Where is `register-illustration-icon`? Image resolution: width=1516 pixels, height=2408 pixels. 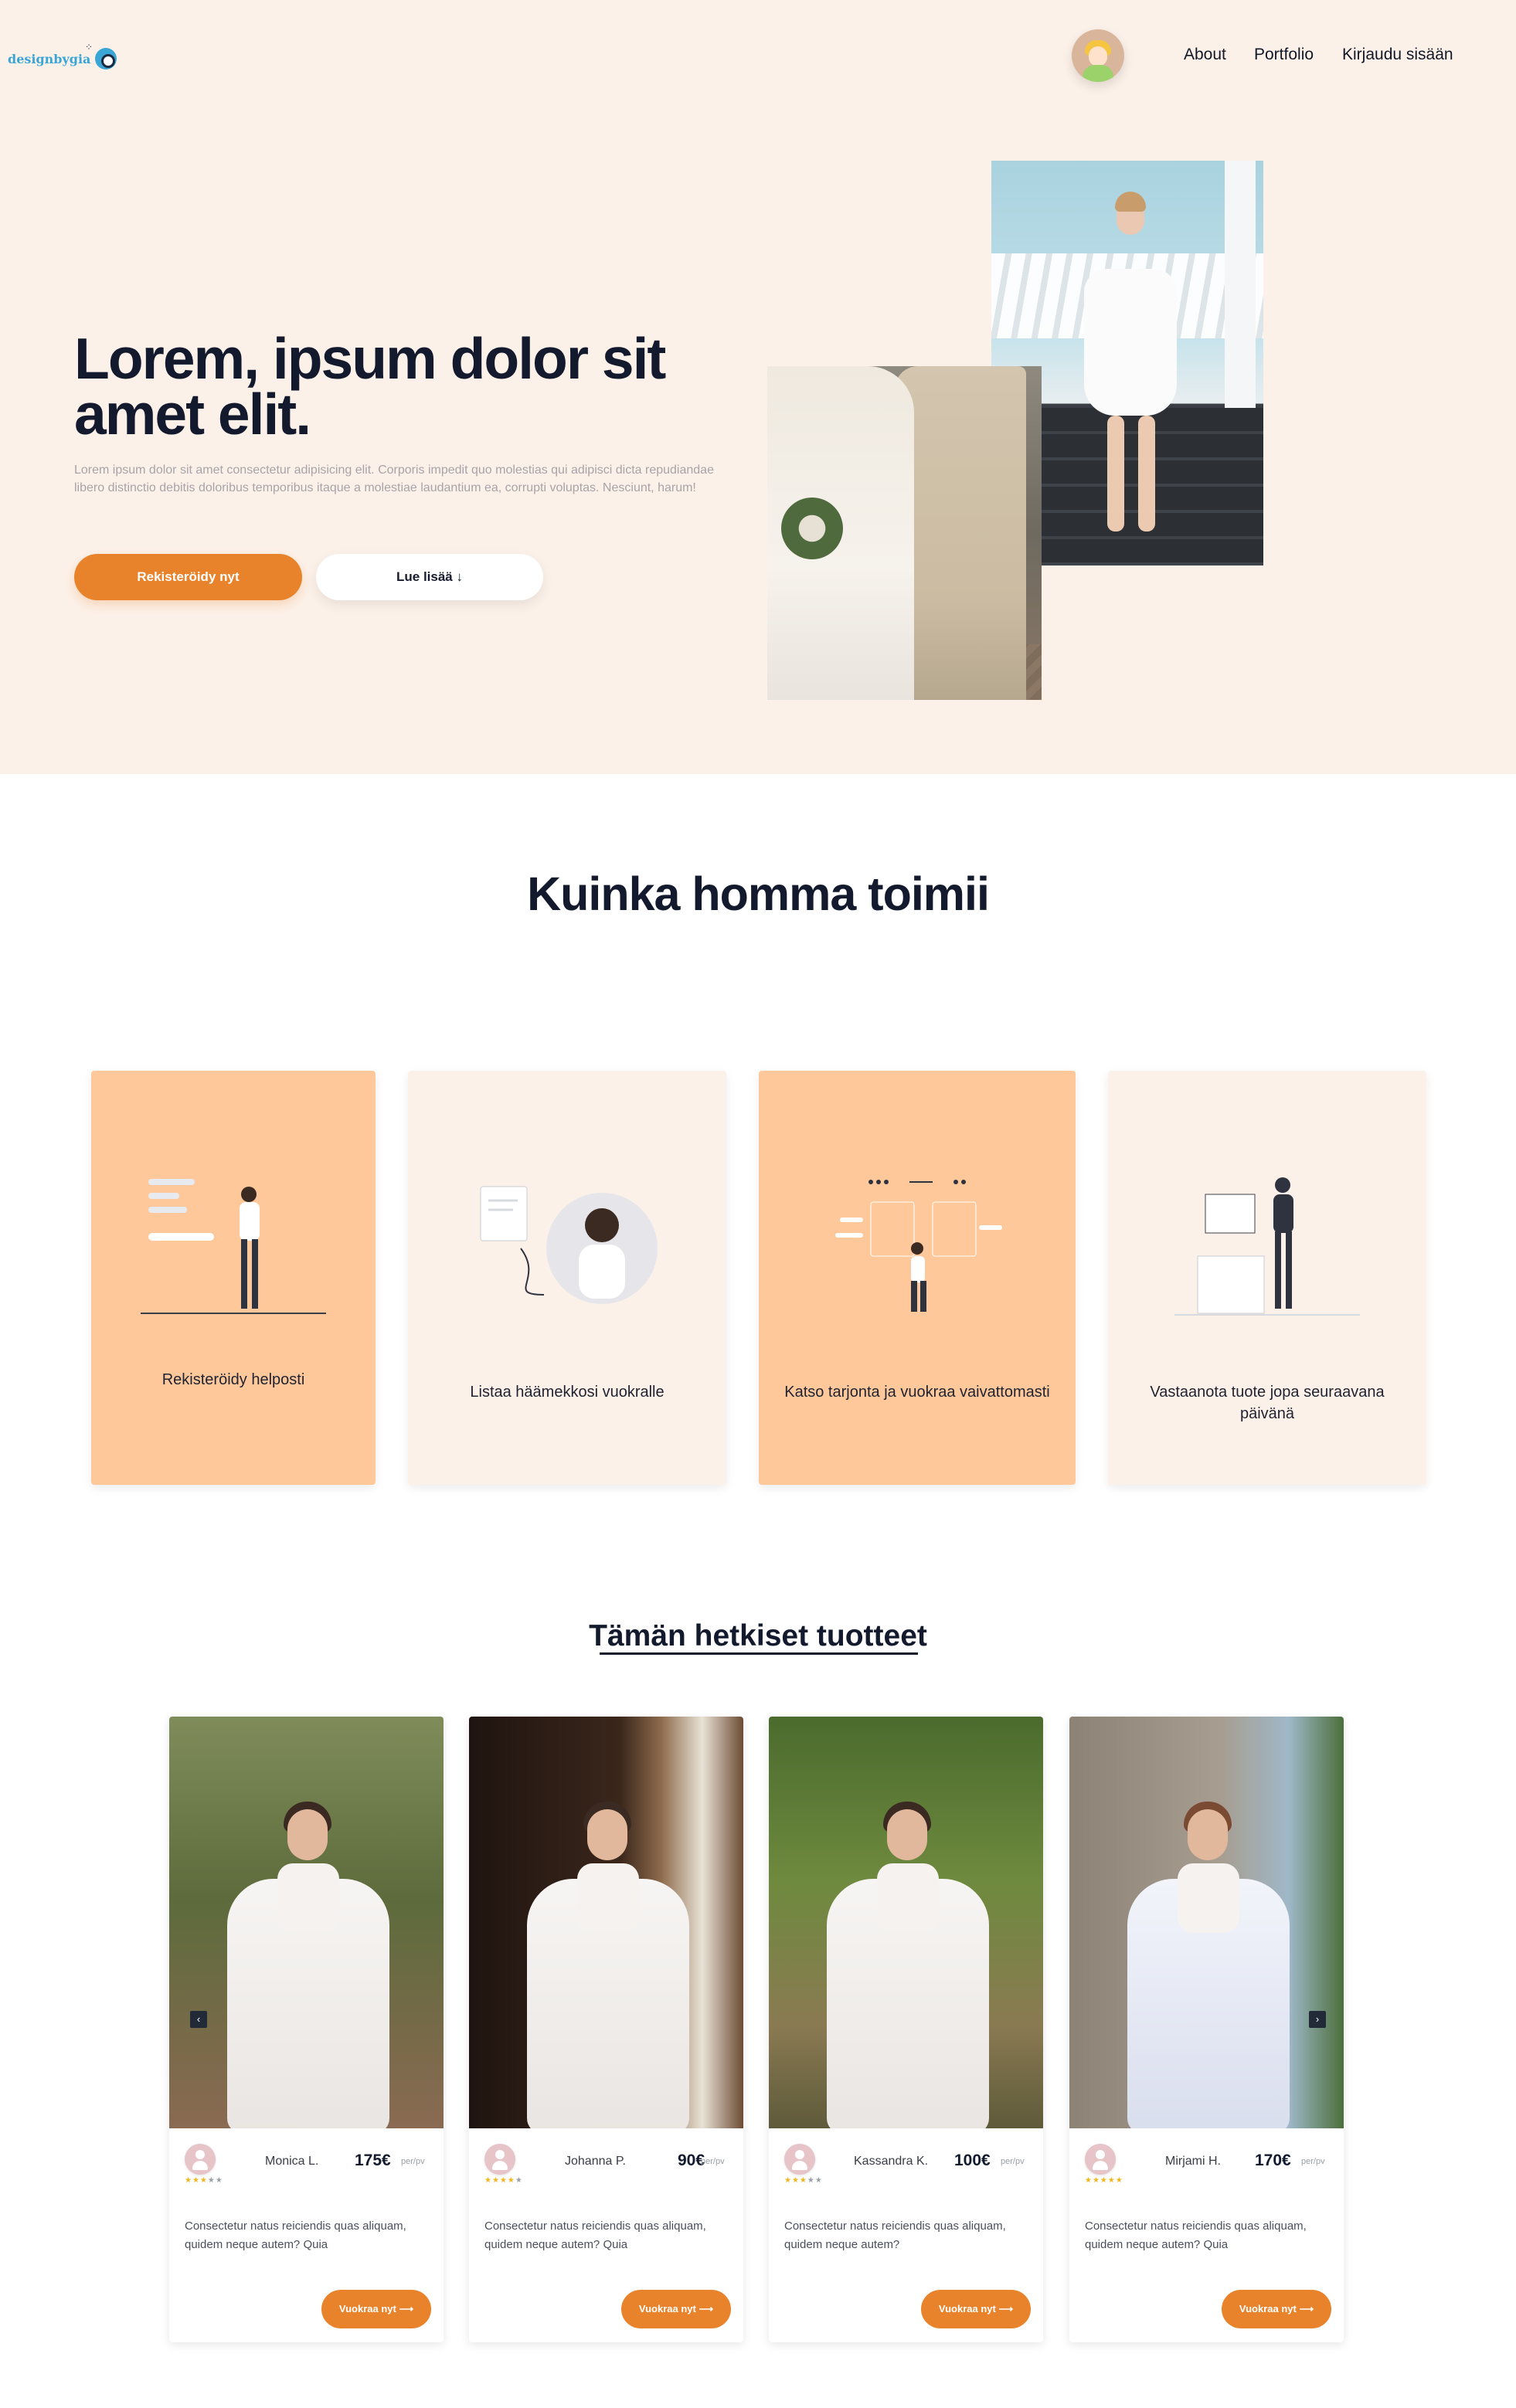 register-illustration-icon is located at coordinates (233, 1246).